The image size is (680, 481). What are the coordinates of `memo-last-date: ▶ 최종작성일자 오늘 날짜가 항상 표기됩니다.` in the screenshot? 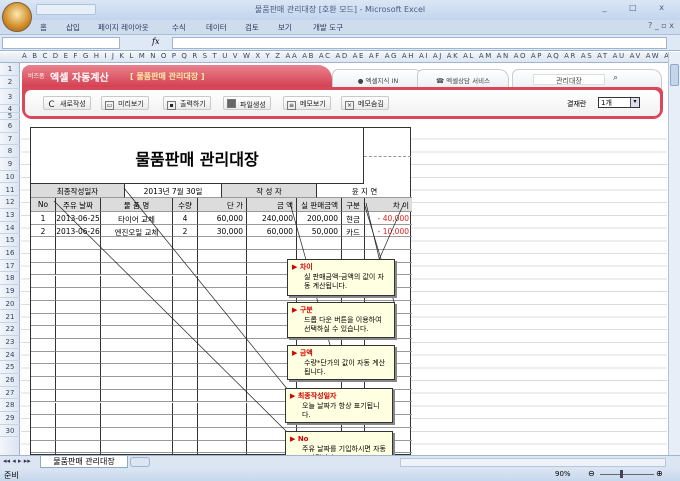 It's located at (339, 405).